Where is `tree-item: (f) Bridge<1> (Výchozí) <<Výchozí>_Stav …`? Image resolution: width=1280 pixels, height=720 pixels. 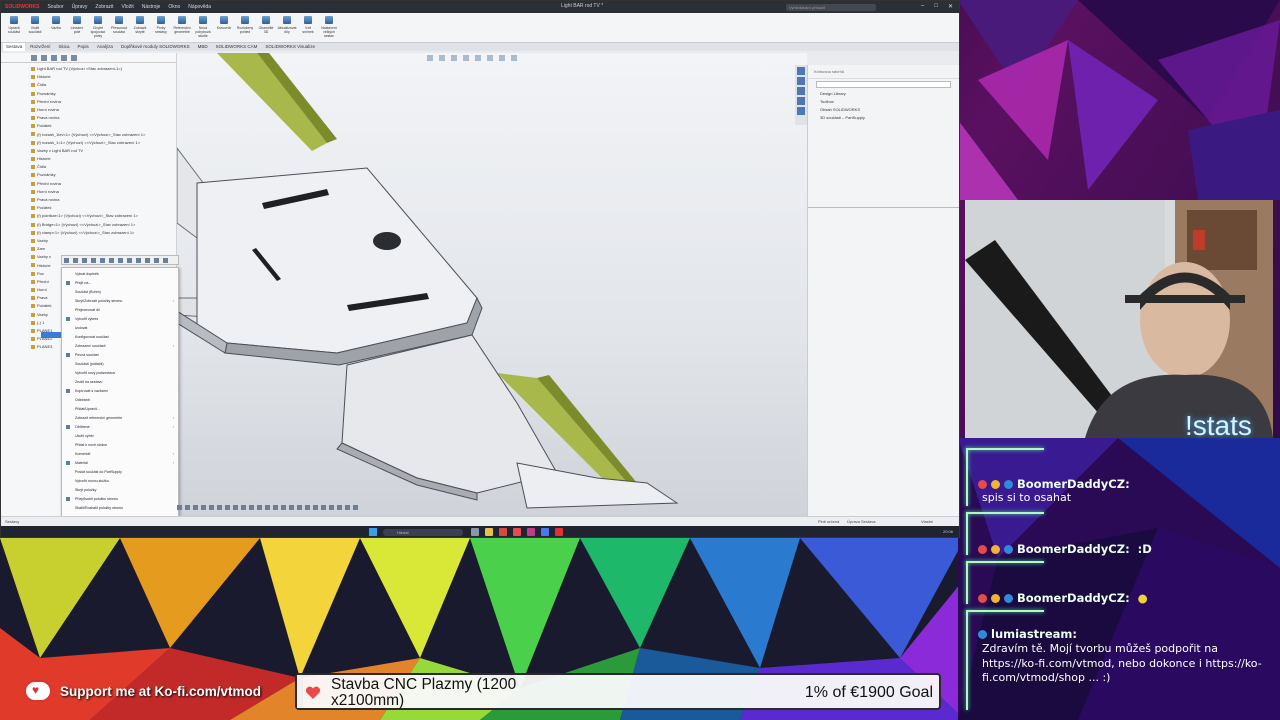 tree-item: (f) Bridge<1> (Výchozí) <<Výchozí>_Stav … is located at coordinates (103, 225).